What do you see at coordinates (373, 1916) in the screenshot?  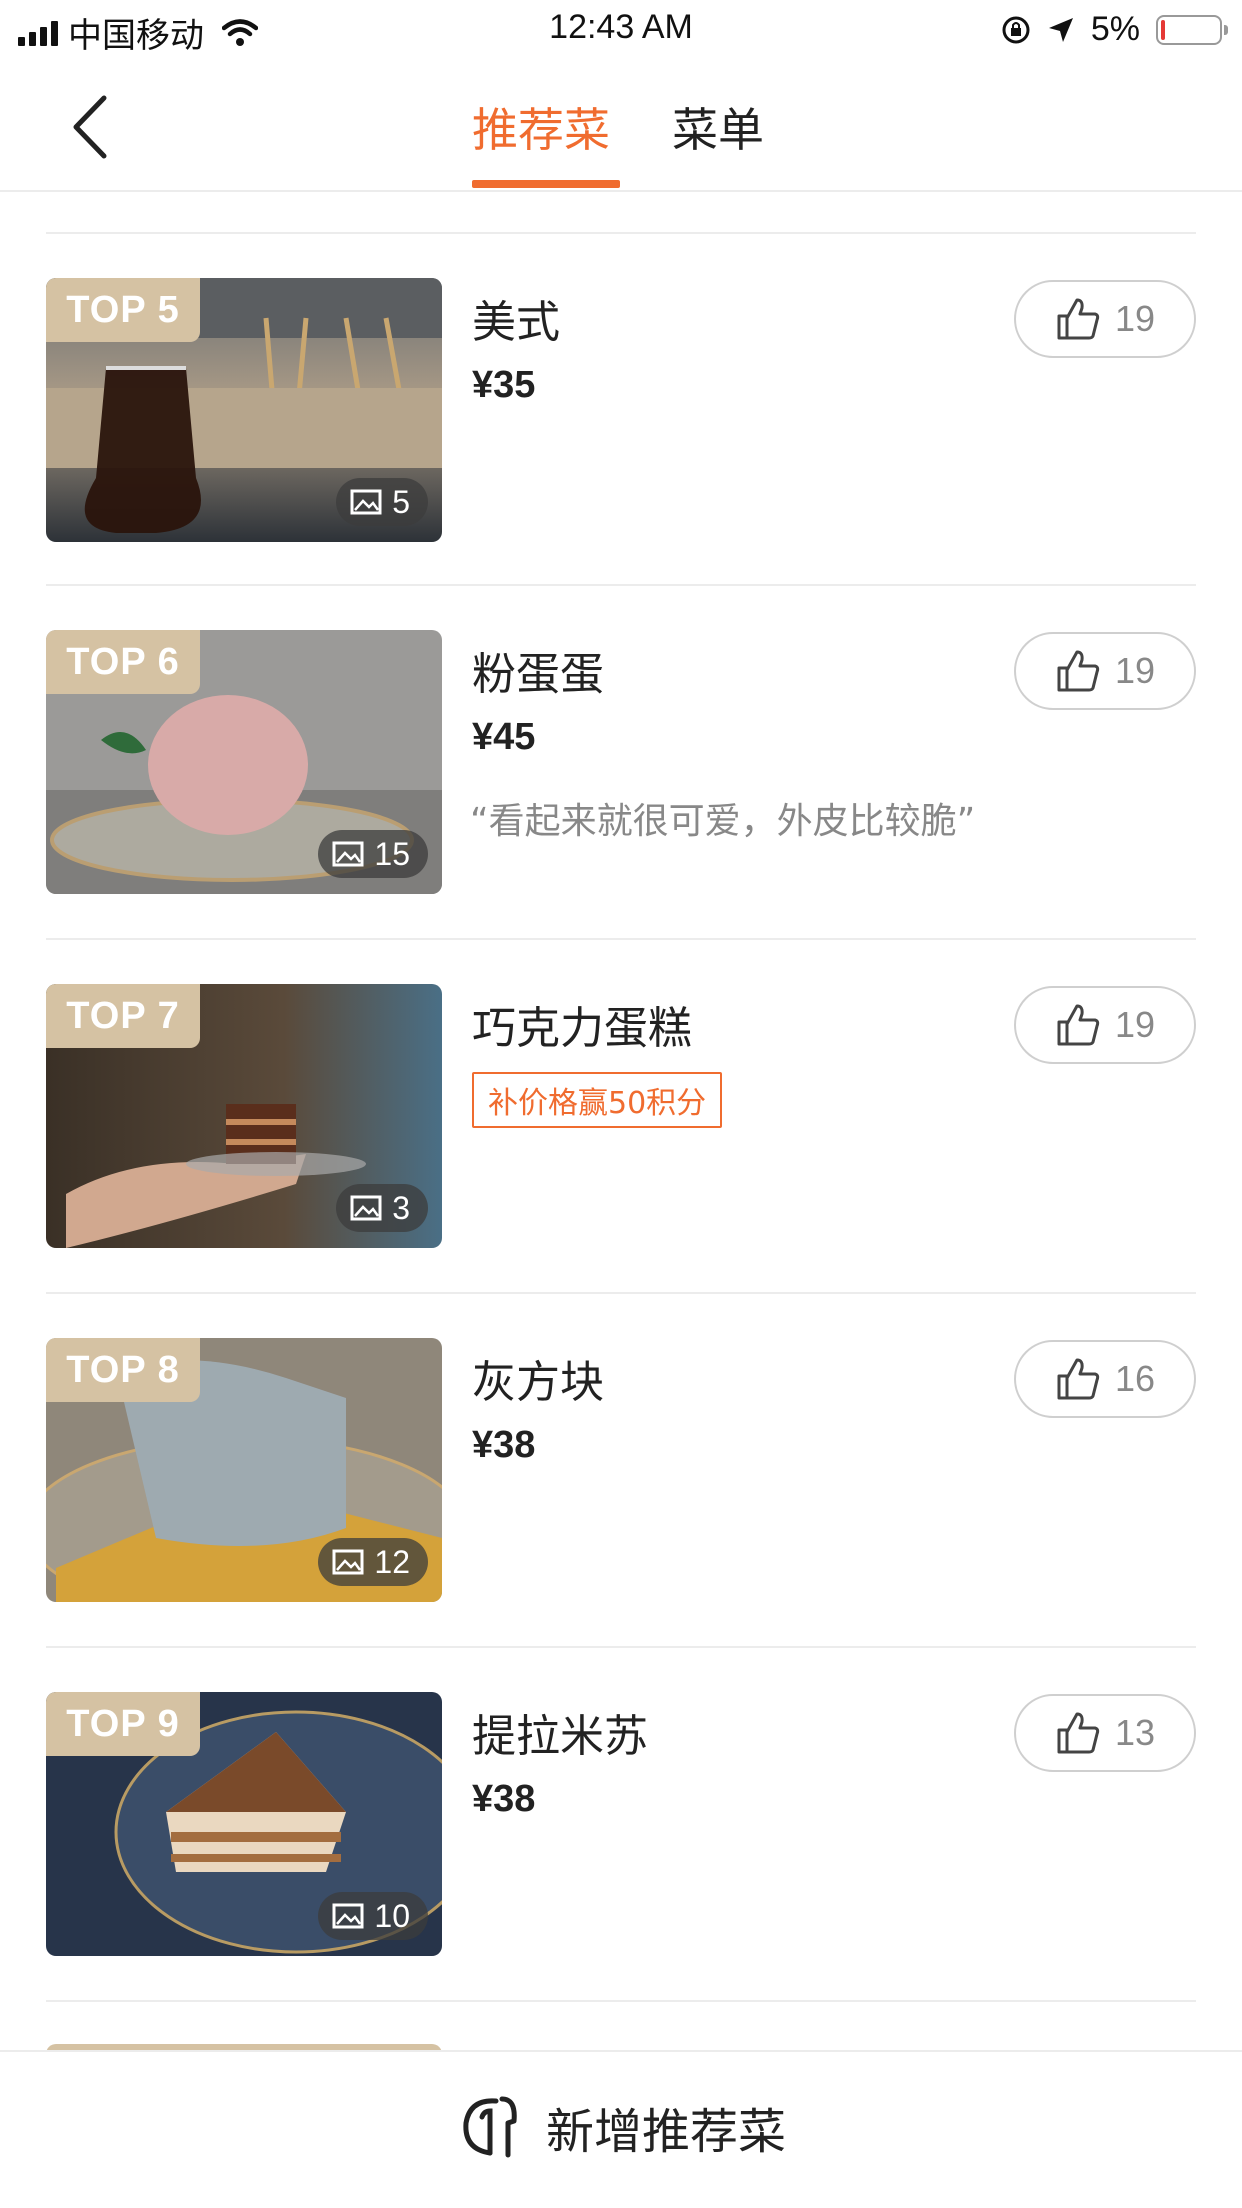 I see `photo-count: 10` at bounding box center [373, 1916].